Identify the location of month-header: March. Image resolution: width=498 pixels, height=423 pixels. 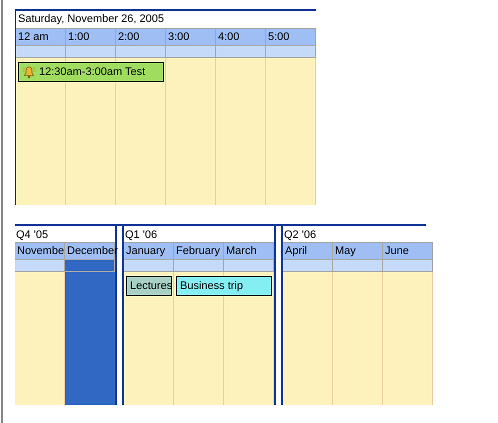
(249, 251).